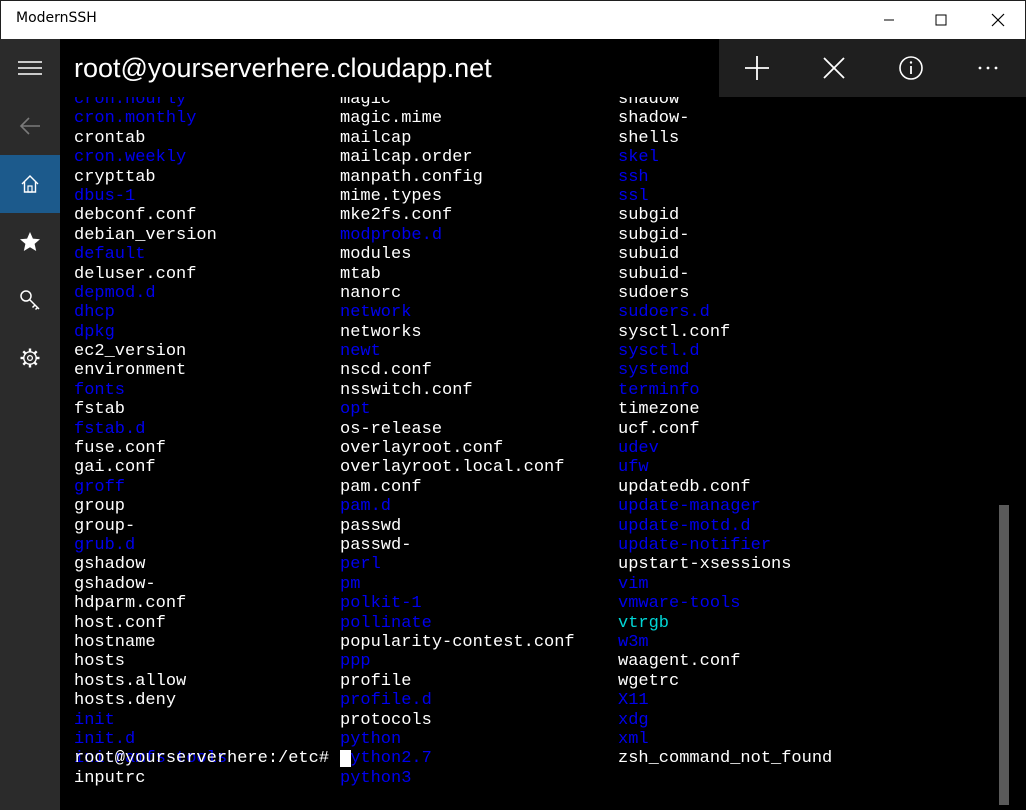  What do you see at coordinates (684, 487) in the screenshot?
I see `listing-entry: updatedb.conf` at bounding box center [684, 487].